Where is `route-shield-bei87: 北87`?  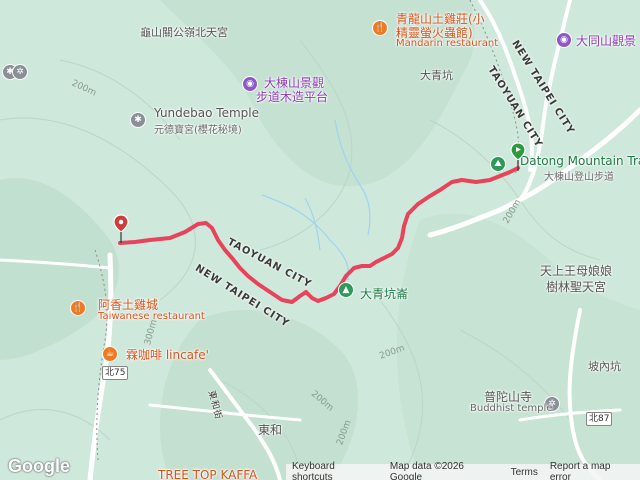
route-shield-bei87: 北87 is located at coordinates (599, 419).